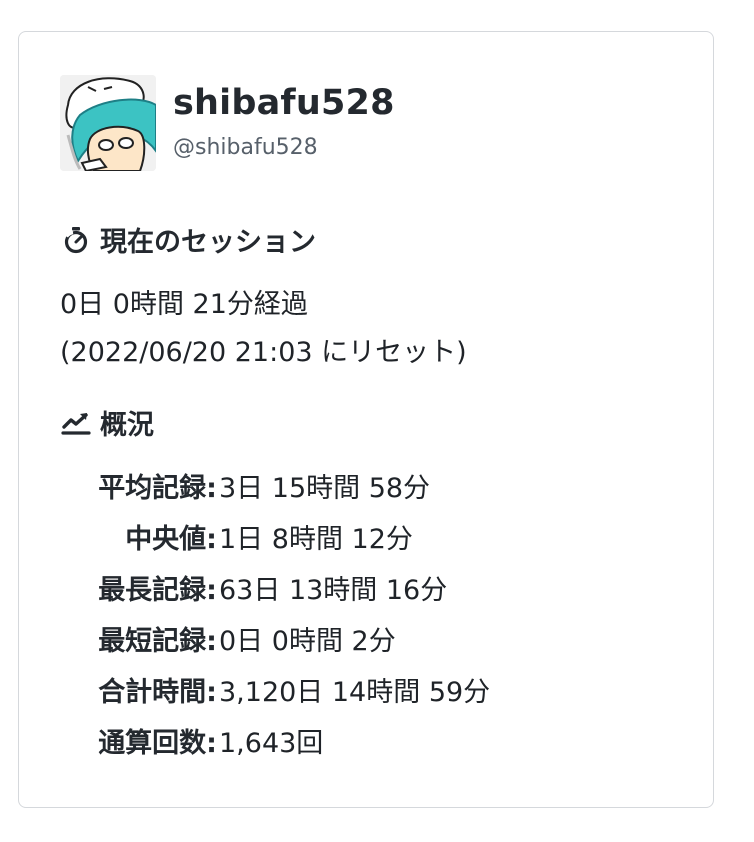 The image size is (754, 842). Describe the element at coordinates (157, 590) in the screenshot. I see `stat-label: 最長記録:` at that location.